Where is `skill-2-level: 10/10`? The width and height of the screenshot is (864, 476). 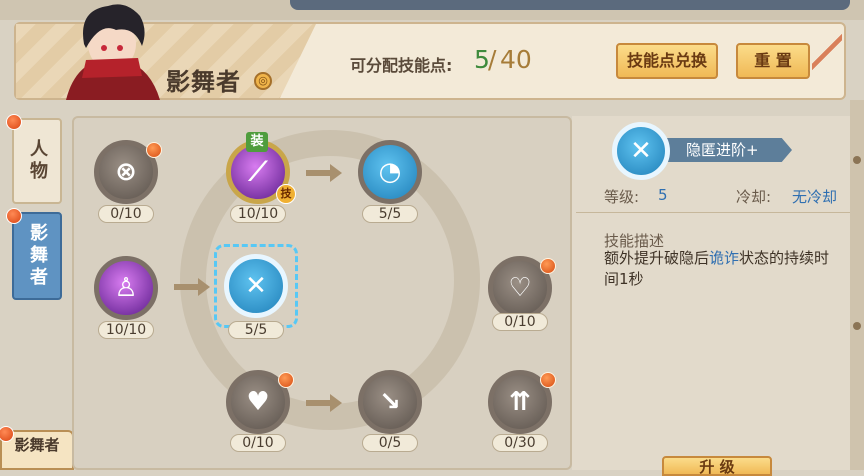 skill-2-level: 10/10 is located at coordinates (258, 214).